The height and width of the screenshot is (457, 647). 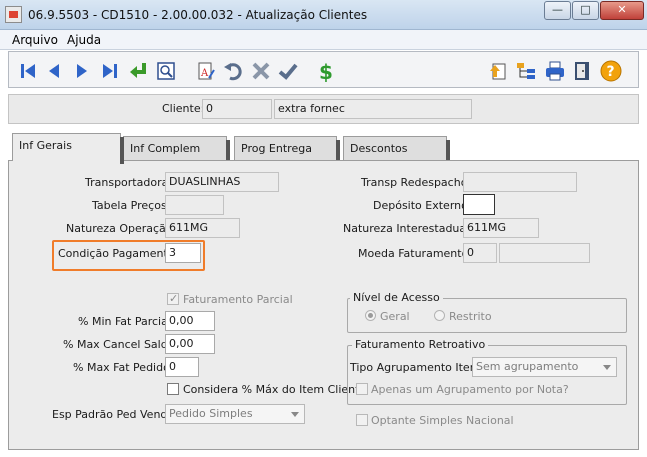 I want to click on natureza-interestadual-field: 611MG, so click(x=501, y=228).